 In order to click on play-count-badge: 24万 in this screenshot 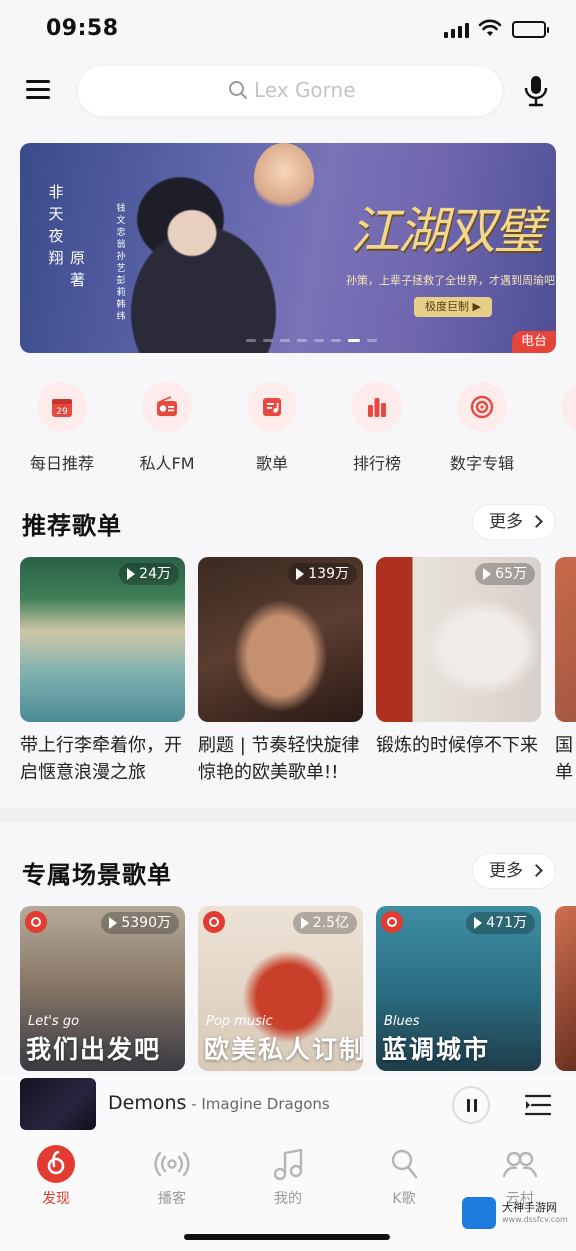, I will do `click(149, 574)`.